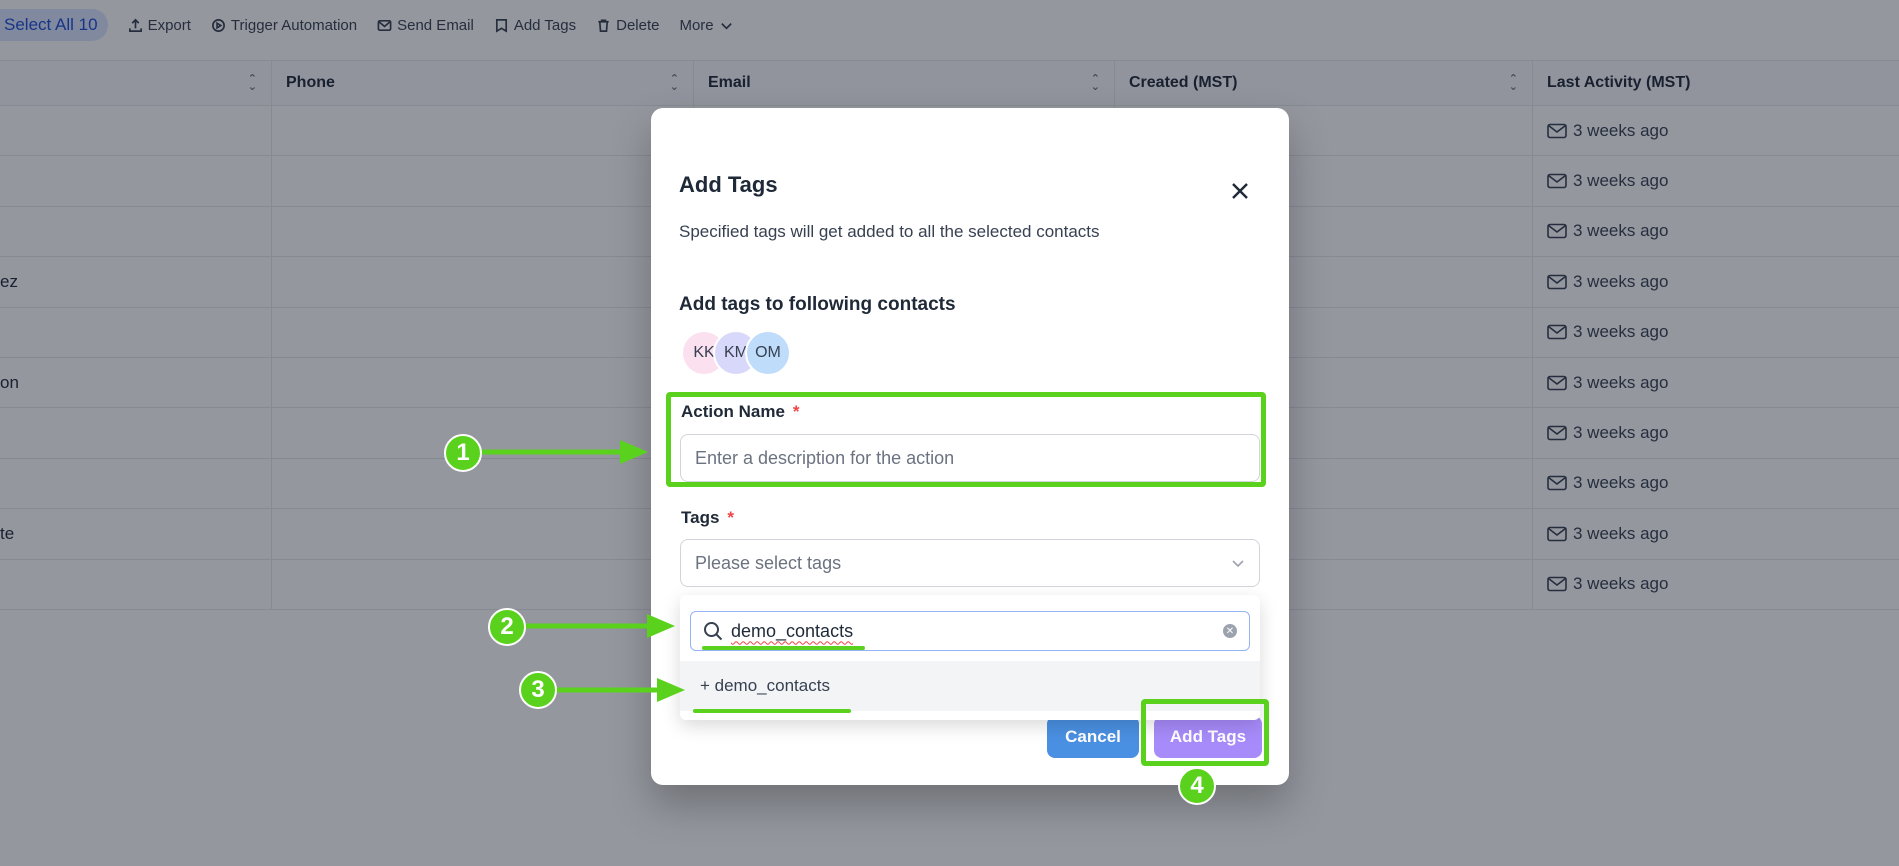 This screenshot has height=866, width=1899. I want to click on tags-label: Tags *, so click(708, 517).